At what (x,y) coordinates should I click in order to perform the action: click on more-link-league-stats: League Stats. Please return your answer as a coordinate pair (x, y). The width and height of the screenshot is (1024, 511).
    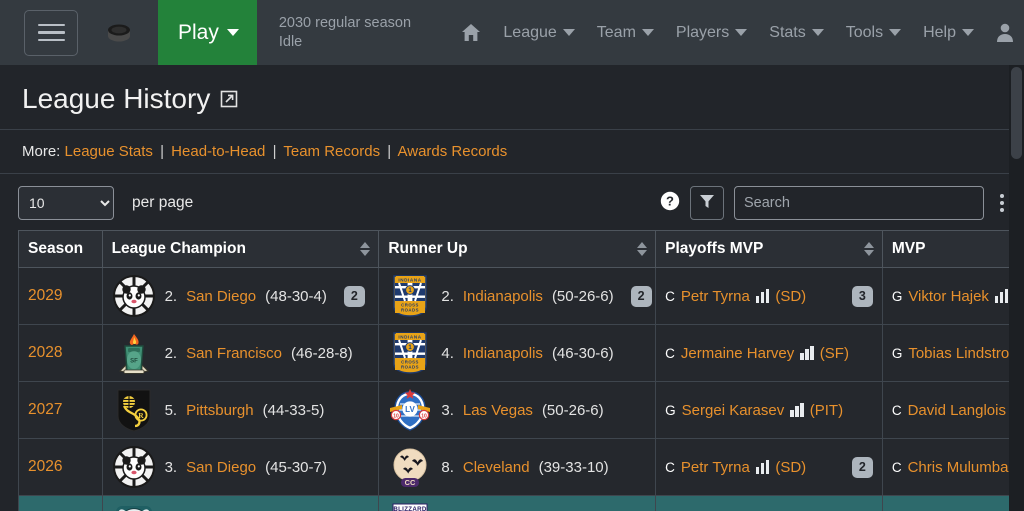
    Looking at the image, I should click on (109, 151).